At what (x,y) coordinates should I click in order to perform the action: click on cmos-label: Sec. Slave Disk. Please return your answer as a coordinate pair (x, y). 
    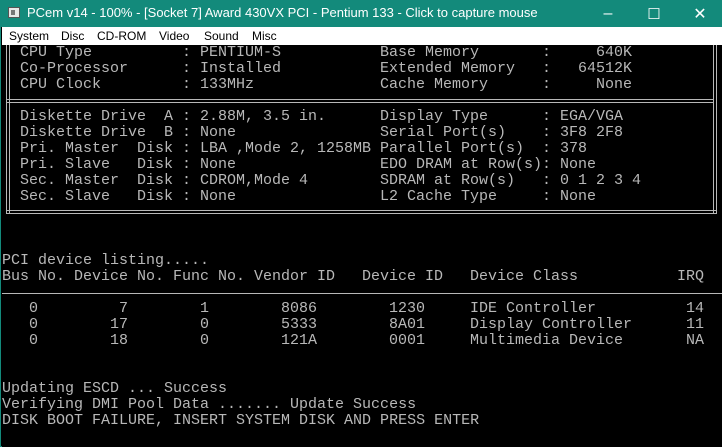
    Looking at the image, I should click on (97, 196).